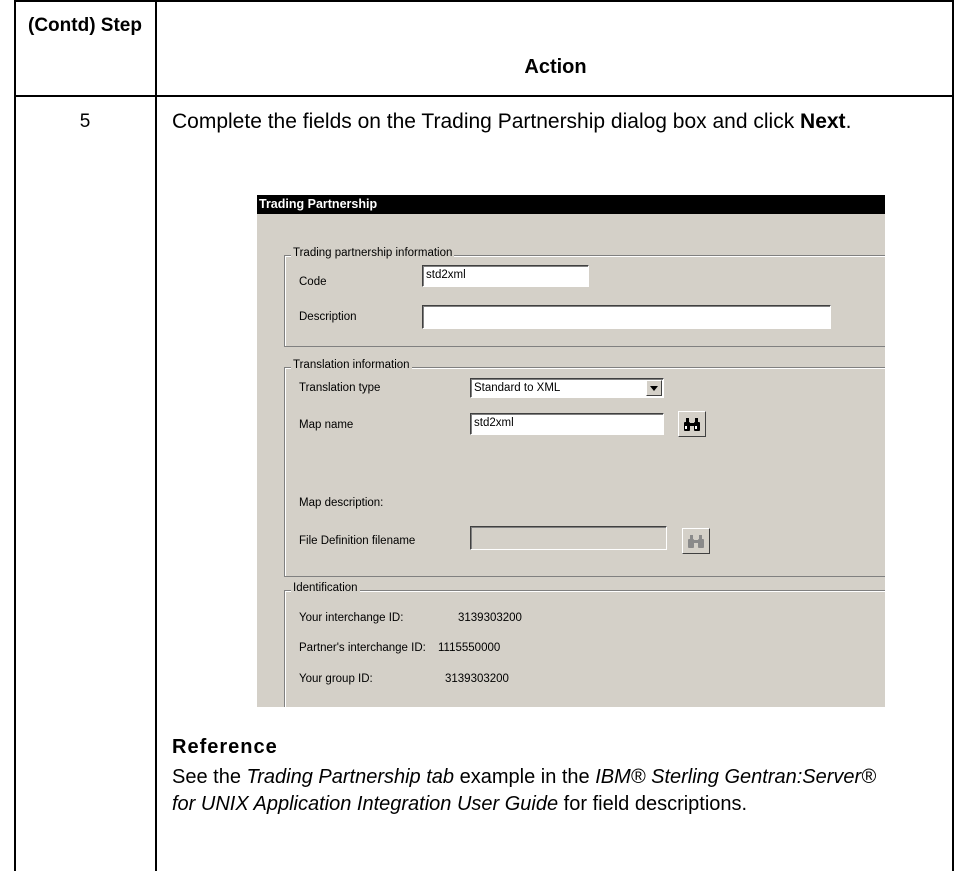 The width and height of the screenshot is (969, 871). Describe the element at coordinates (654, 388) in the screenshot. I see `chevron-down-icon` at that location.